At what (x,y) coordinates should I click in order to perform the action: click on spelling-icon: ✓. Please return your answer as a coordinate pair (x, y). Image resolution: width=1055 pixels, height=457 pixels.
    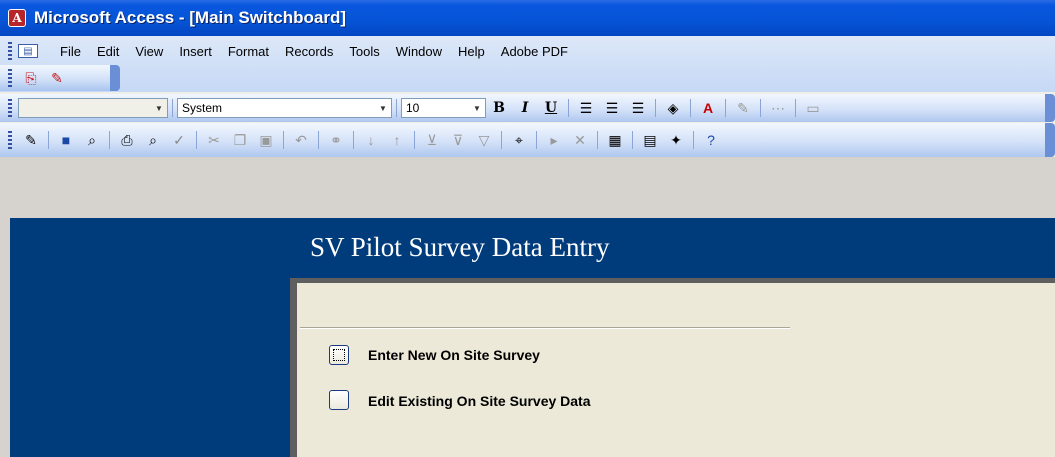
    Looking at the image, I should click on (179, 140).